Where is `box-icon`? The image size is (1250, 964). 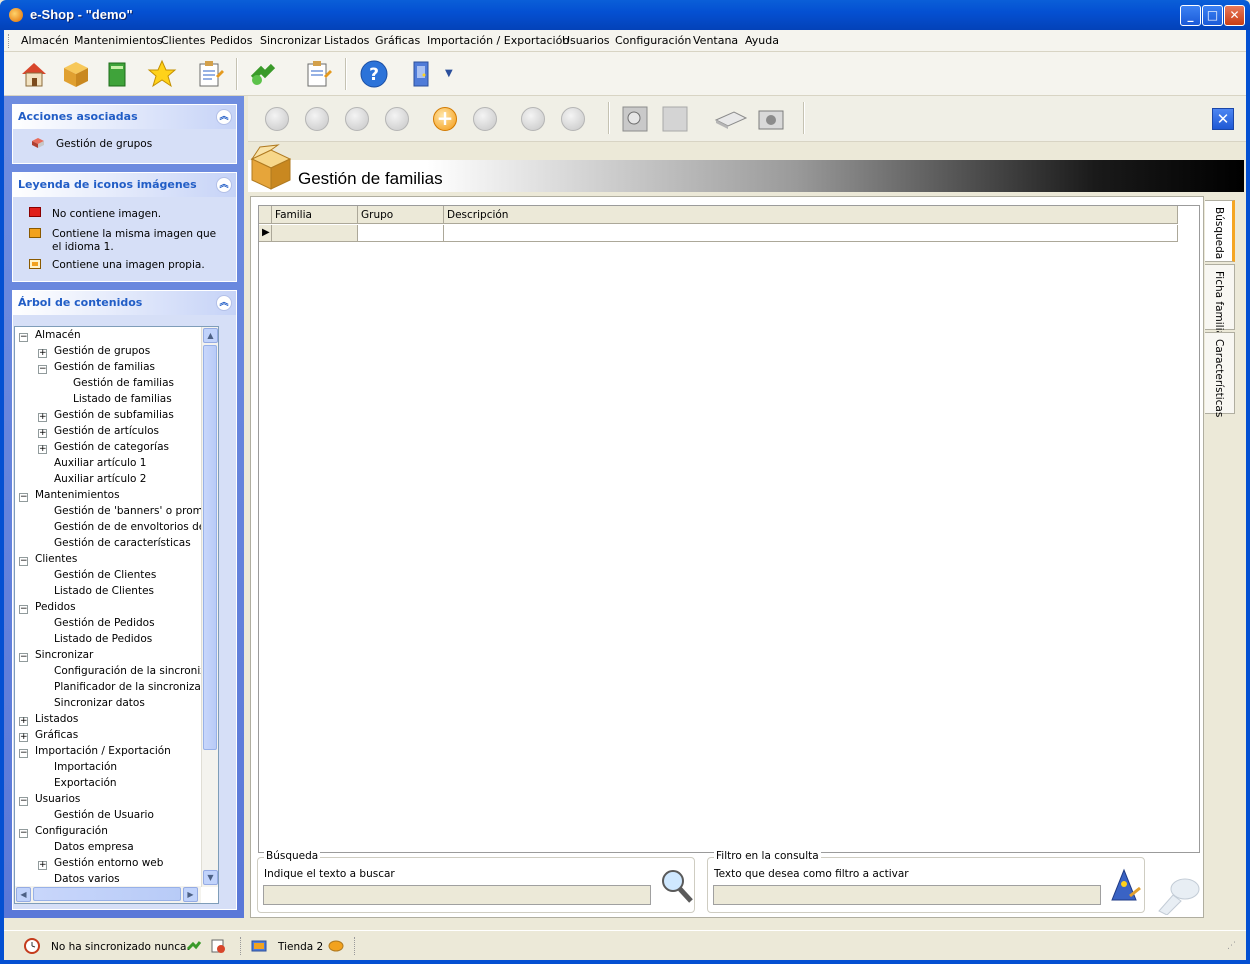
box-icon is located at coordinates (76, 74).